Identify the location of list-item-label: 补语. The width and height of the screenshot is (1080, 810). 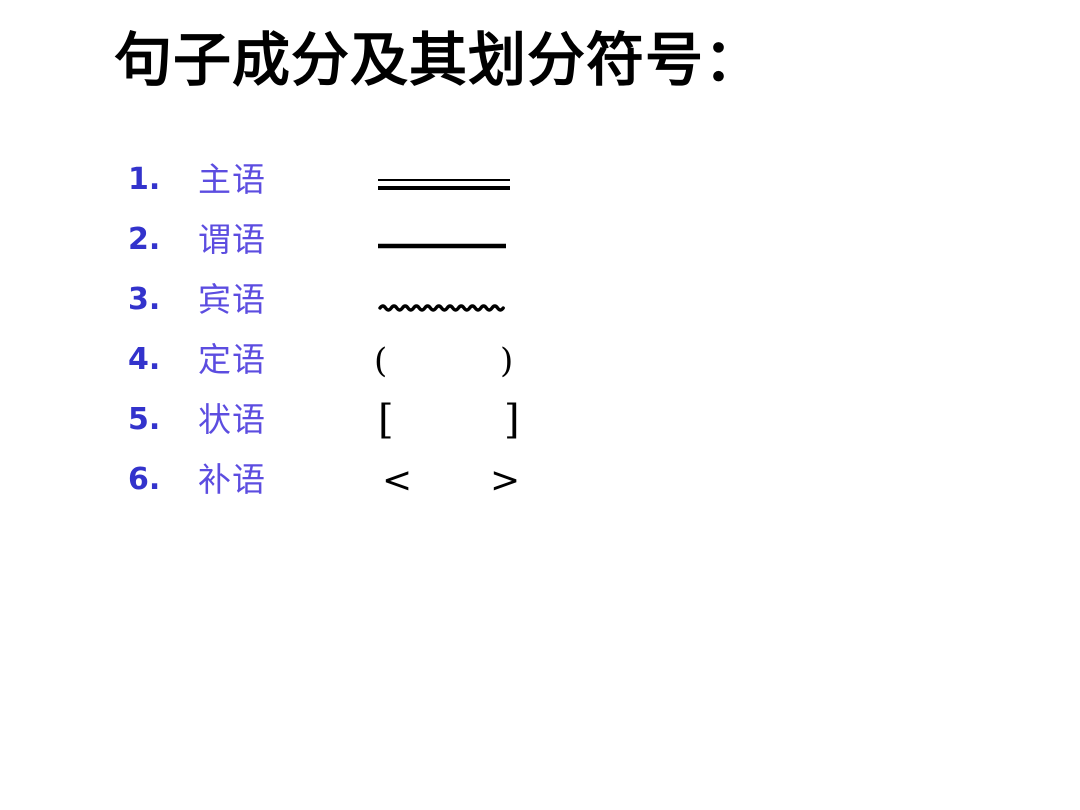
(232, 479).